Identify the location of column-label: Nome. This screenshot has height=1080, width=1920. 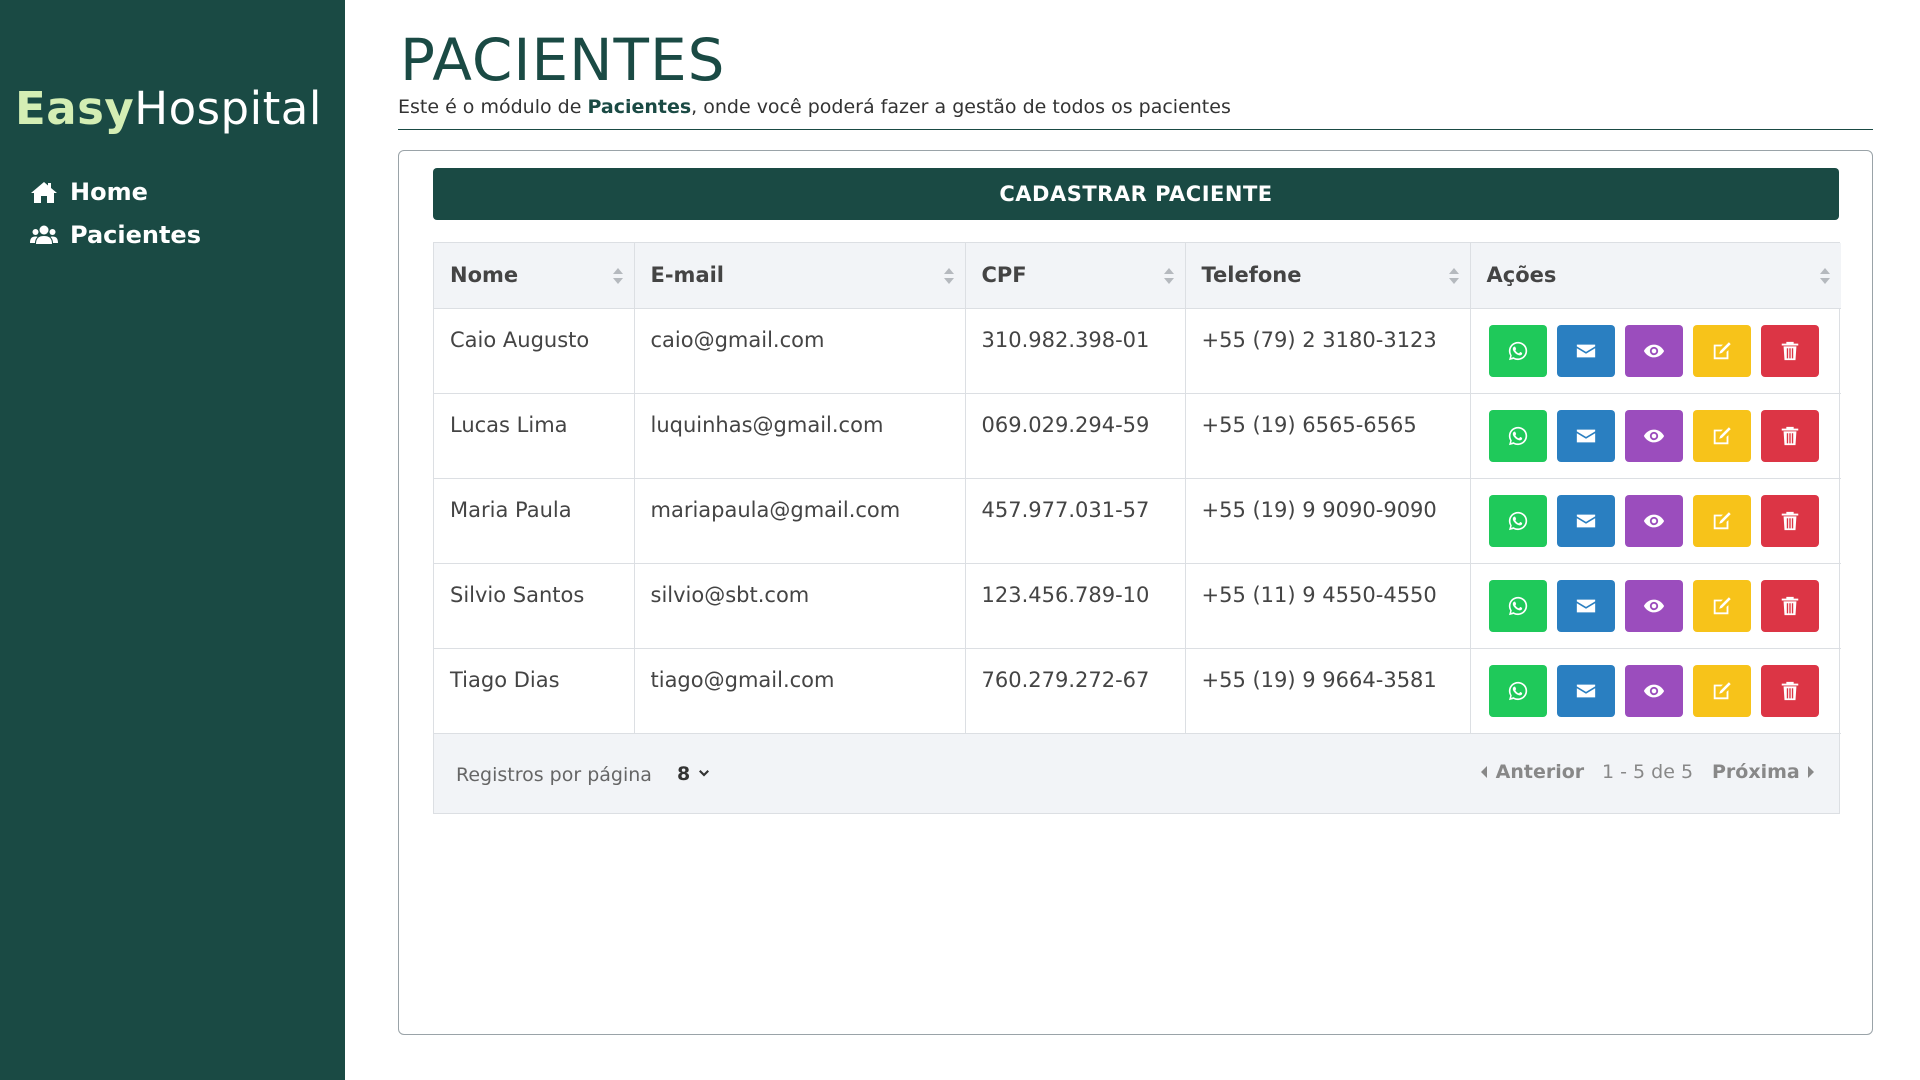
(484, 275).